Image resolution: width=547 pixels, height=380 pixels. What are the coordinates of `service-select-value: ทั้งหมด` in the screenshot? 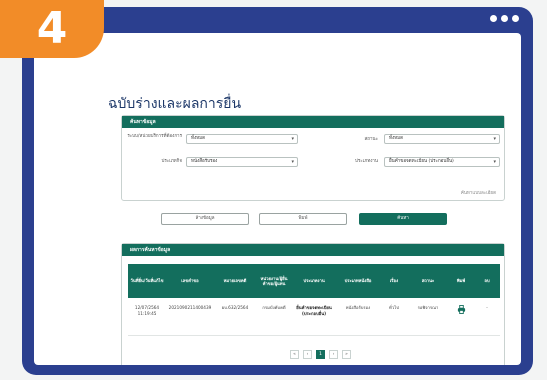 It's located at (198, 138).